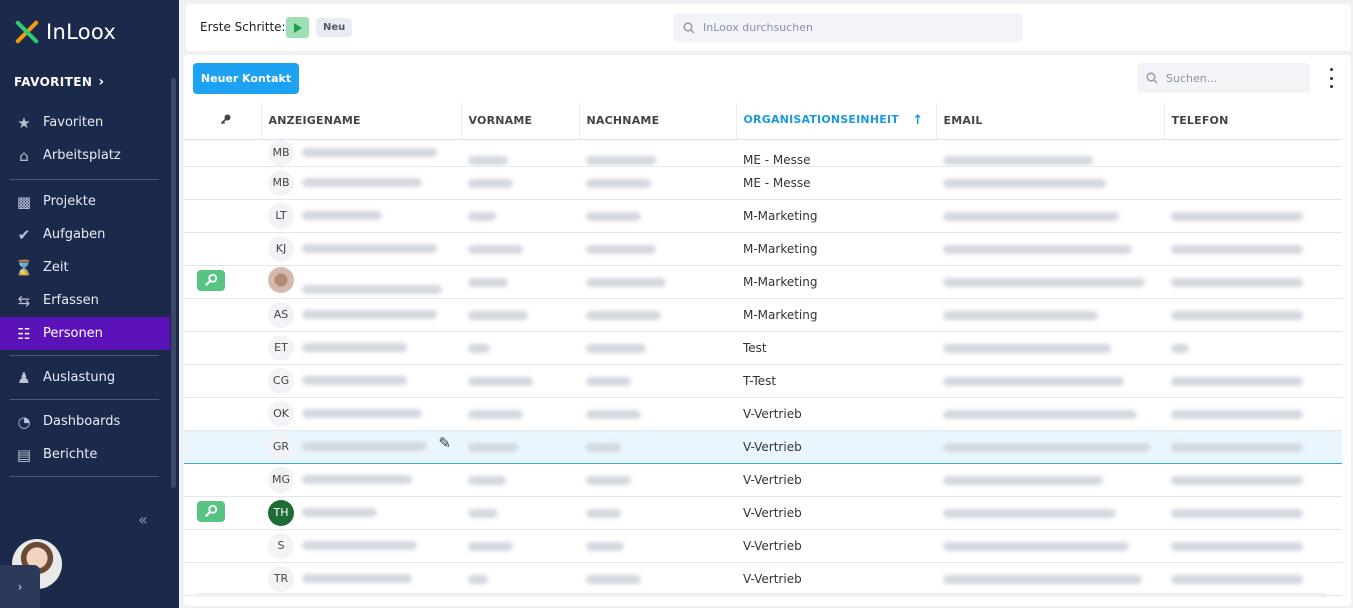  I want to click on table-row: AS M-Marketing, so click(763, 315).